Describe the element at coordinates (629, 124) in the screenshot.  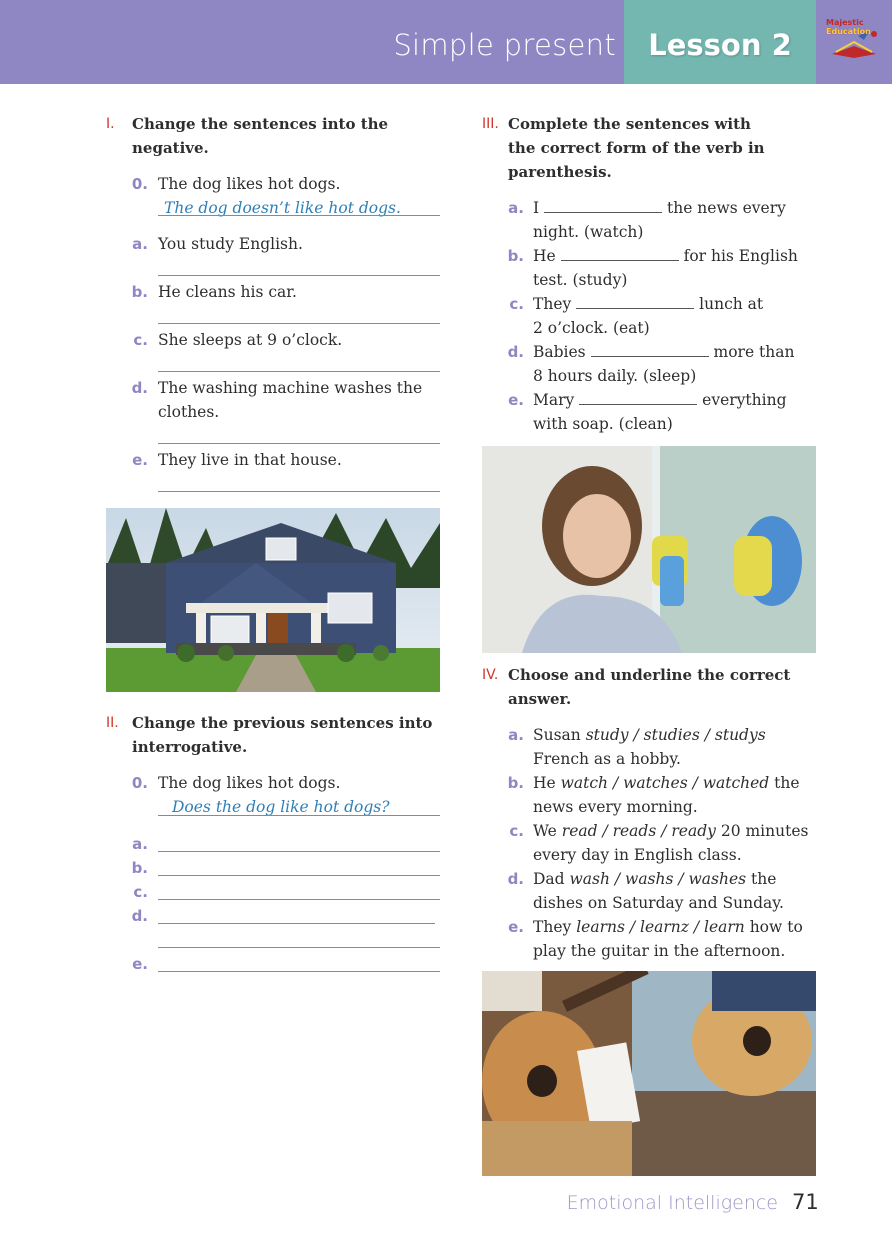
I see `section-title-line: Complete the sentences with` at that location.